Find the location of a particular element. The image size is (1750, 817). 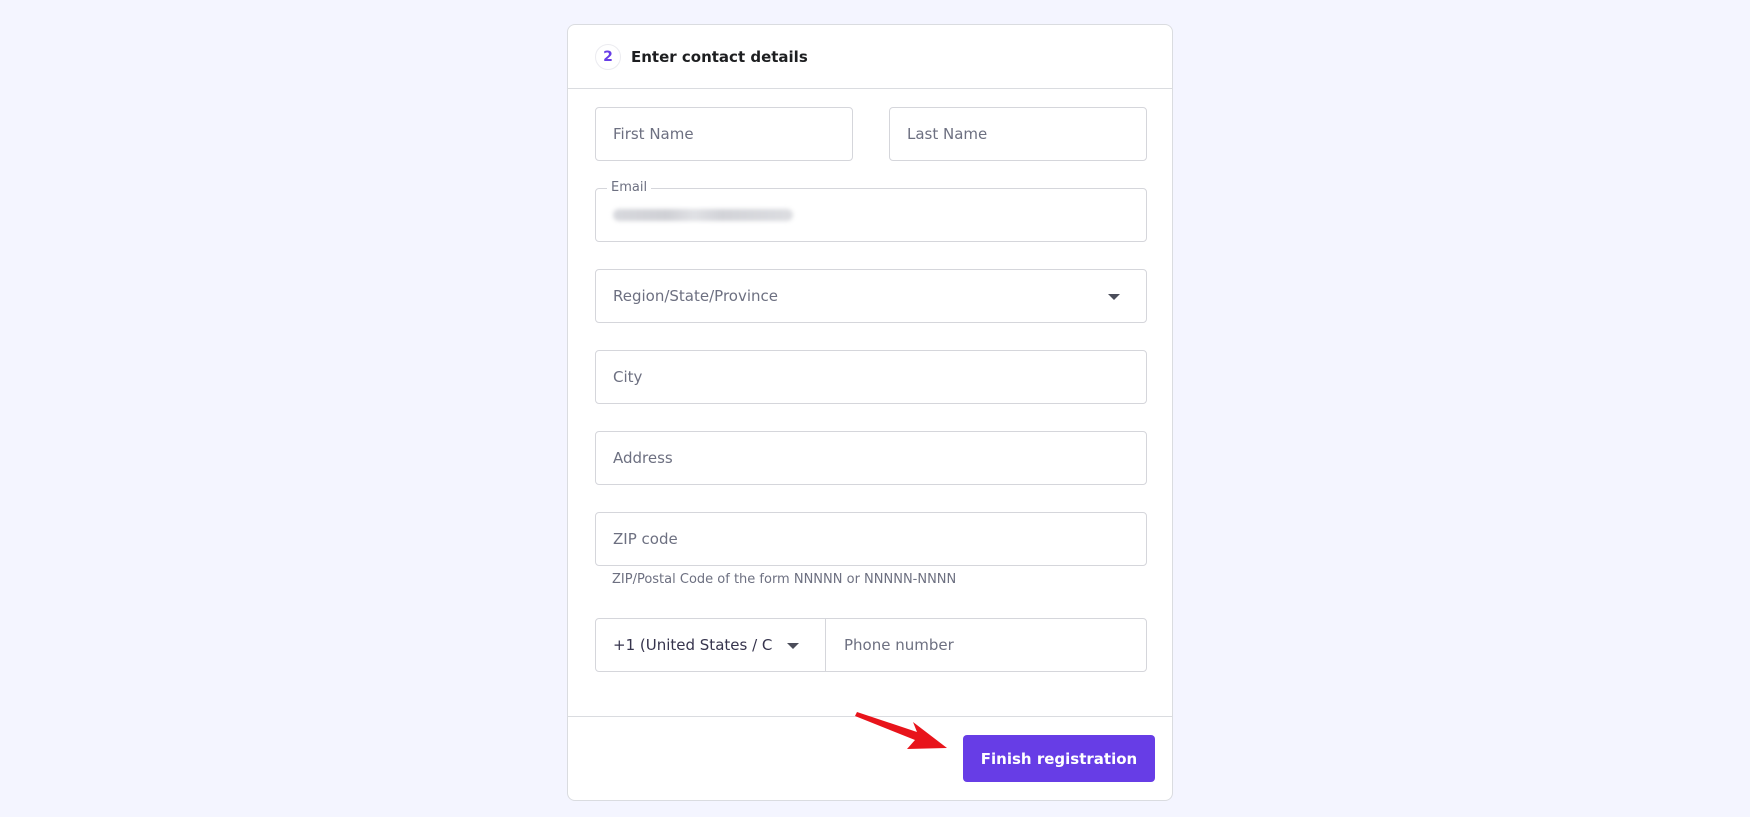

last-name-input: Last Name is located at coordinates (1018, 134).